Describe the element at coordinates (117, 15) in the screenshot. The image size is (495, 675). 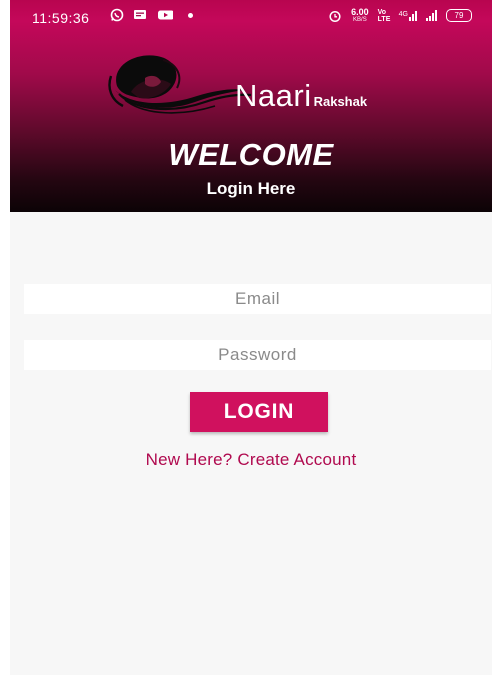
I see `whatsapp-icon` at that location.